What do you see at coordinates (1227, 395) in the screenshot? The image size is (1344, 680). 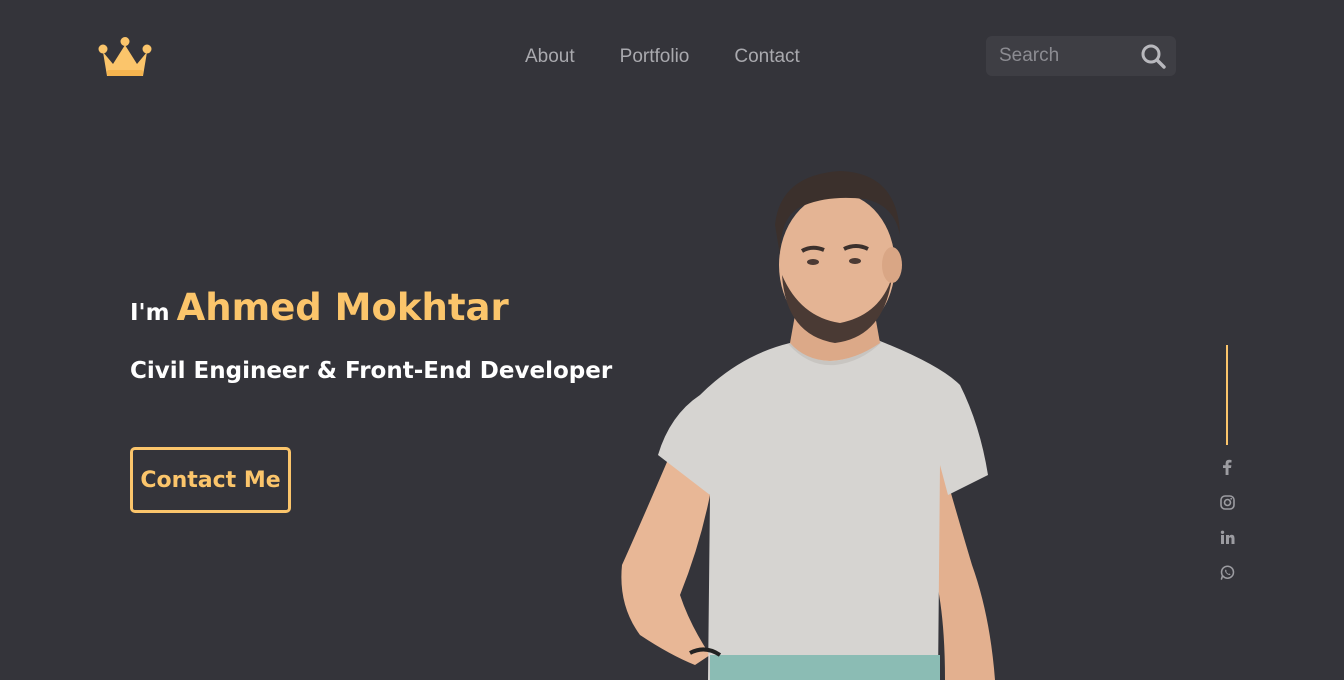 I see `social-divider` at bounding box center [1227, 395].